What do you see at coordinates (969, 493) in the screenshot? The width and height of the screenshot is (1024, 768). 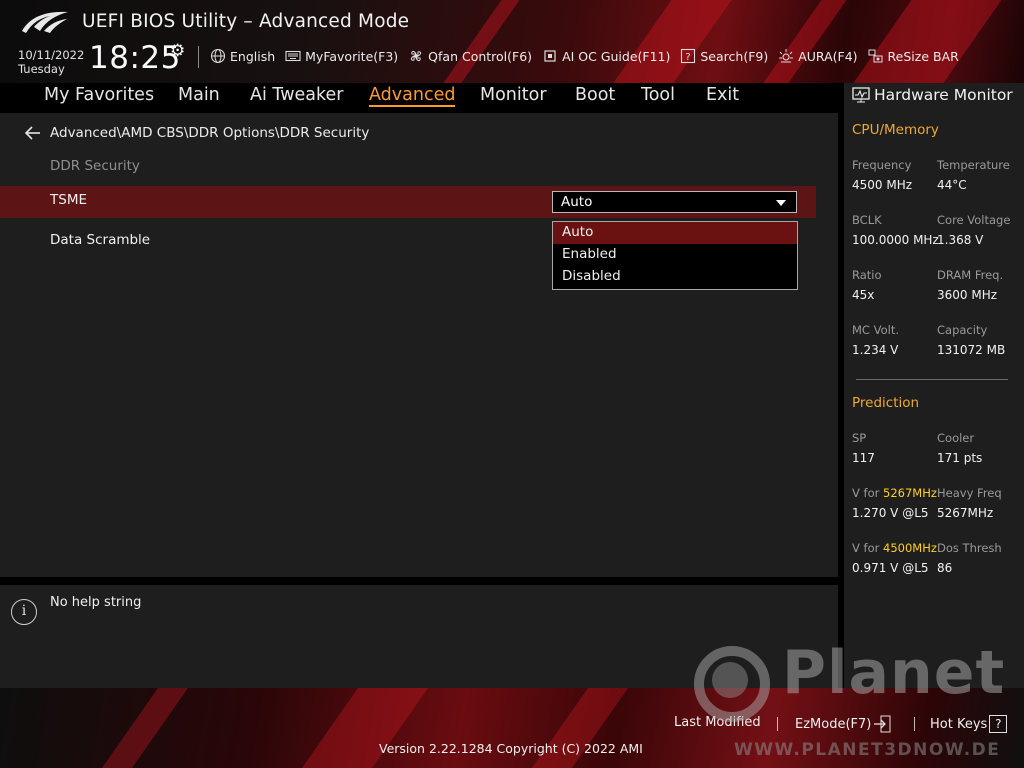 I see `stat-label: Heavy Freq` at bounding box center [969, 493].